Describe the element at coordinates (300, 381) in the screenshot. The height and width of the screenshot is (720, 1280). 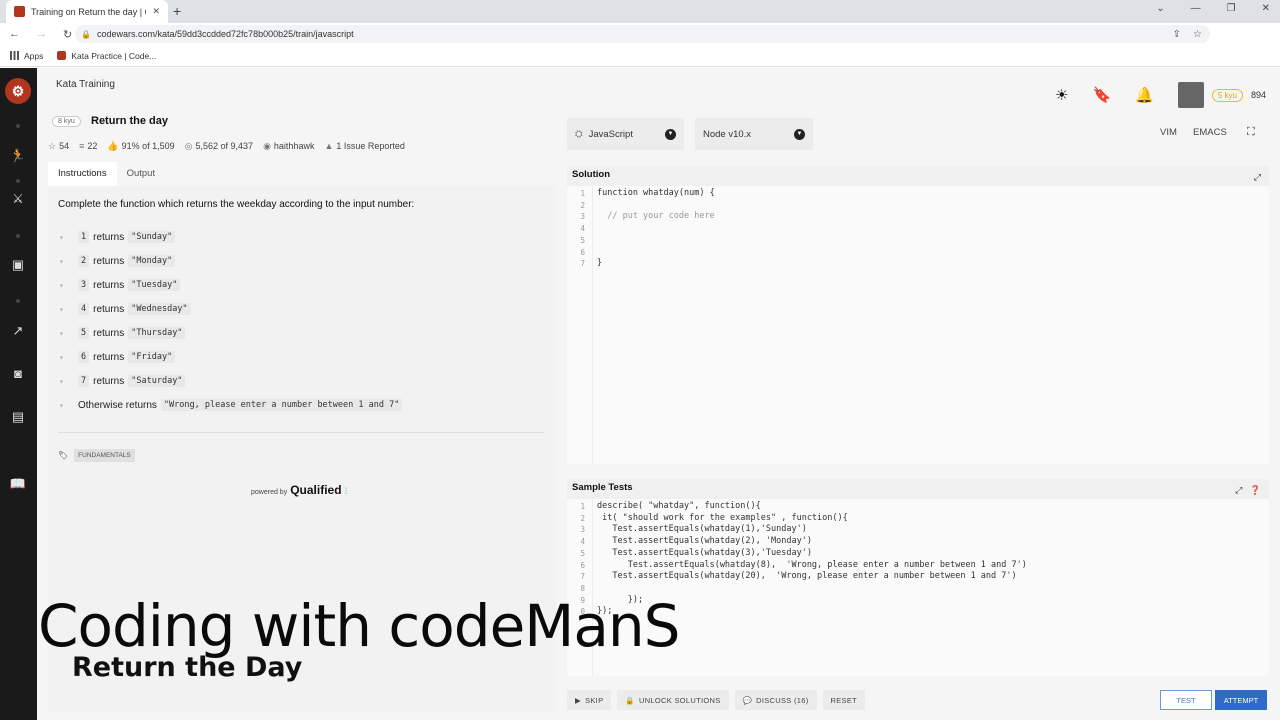
I see `list-item: • 7 returns "Saturday"` at that location.